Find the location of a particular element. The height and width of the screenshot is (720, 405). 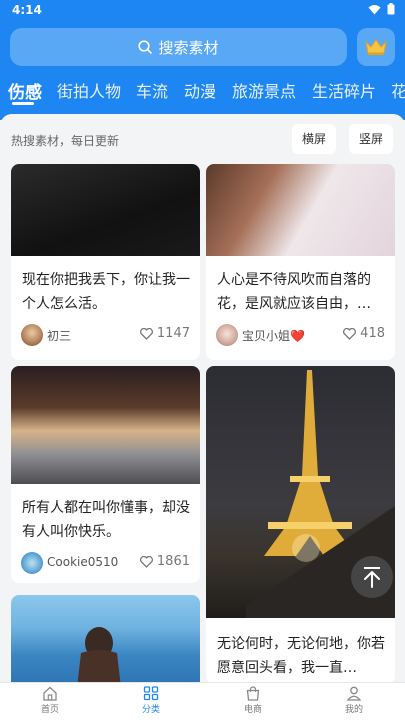

vip-crown-button is located at coordinates (376, 47).